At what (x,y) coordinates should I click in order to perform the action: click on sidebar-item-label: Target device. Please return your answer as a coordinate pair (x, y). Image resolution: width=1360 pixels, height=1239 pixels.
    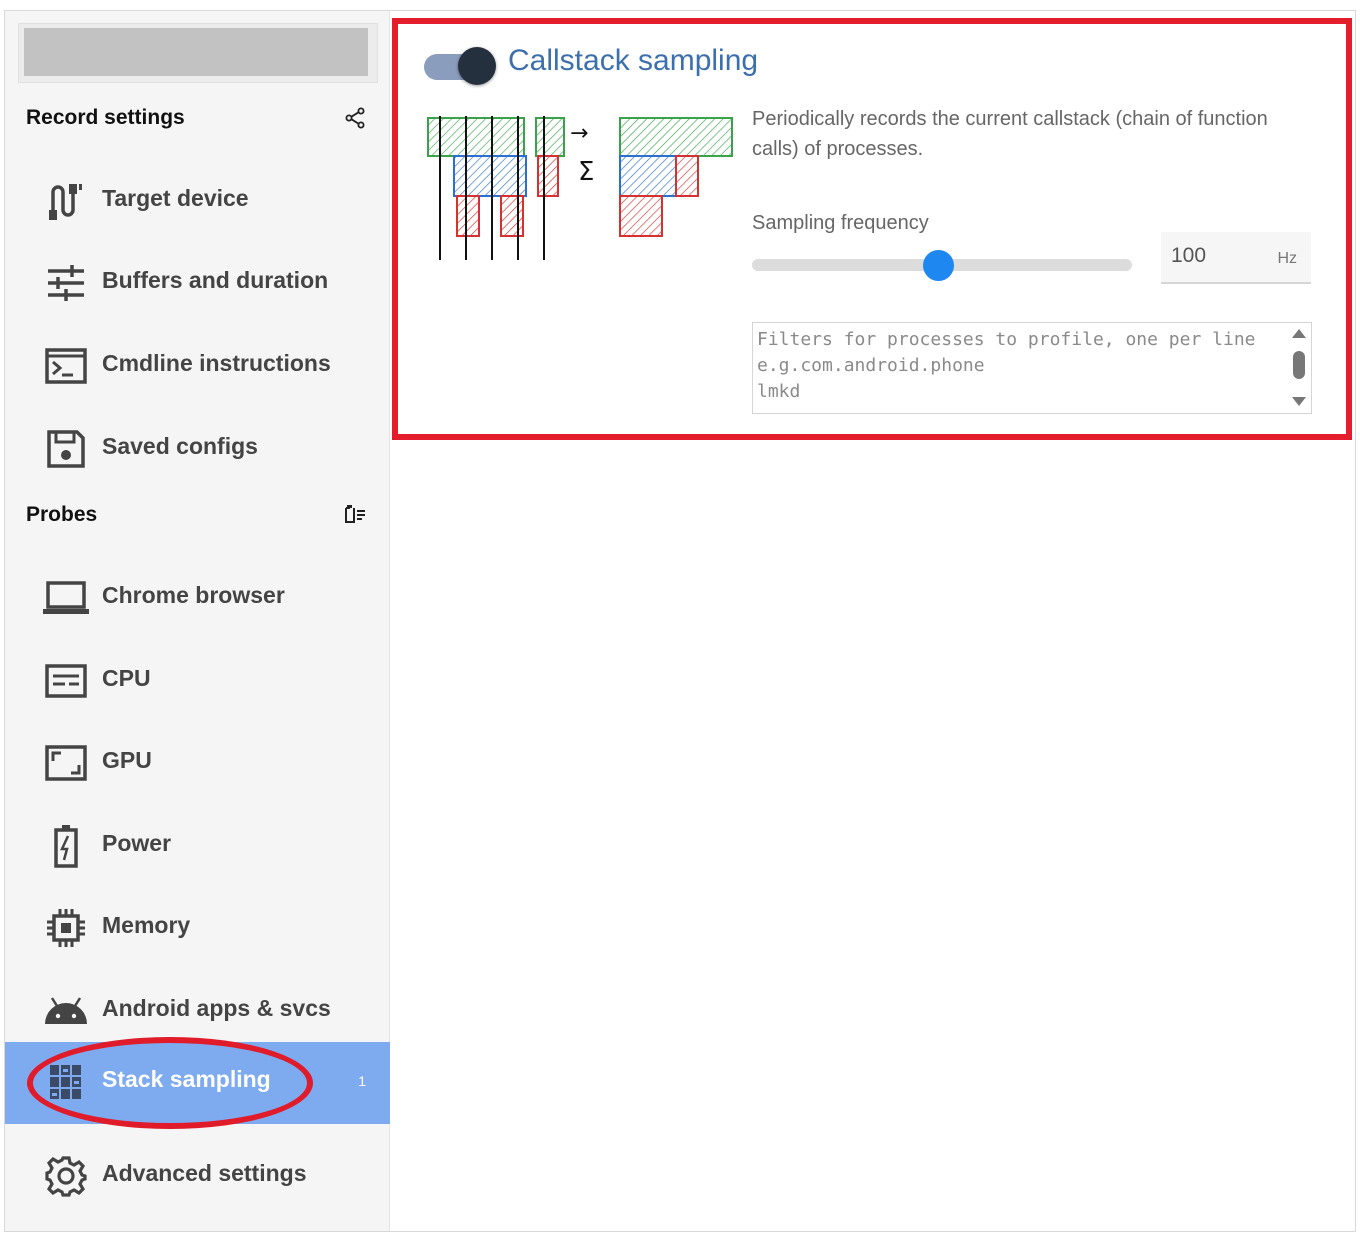
    Looking at the image, I should click on (175, 198).